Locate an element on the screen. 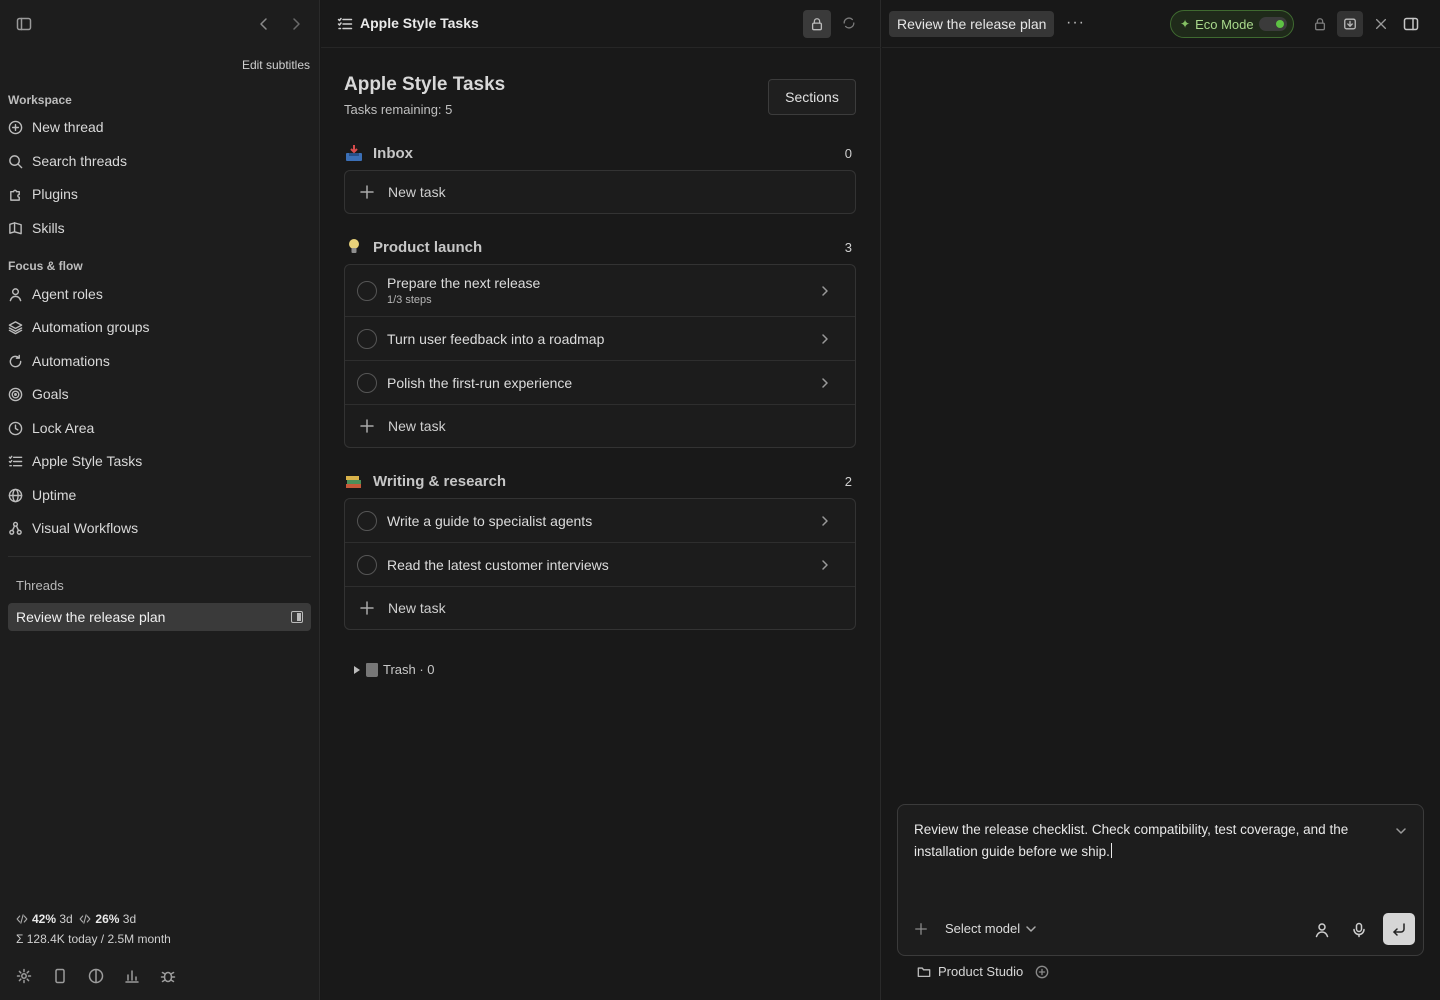 This screenshot has height=1000, width=1440. eco-mode-toggle: ✦ Eco Mode is located at coordinates (1232, 24).